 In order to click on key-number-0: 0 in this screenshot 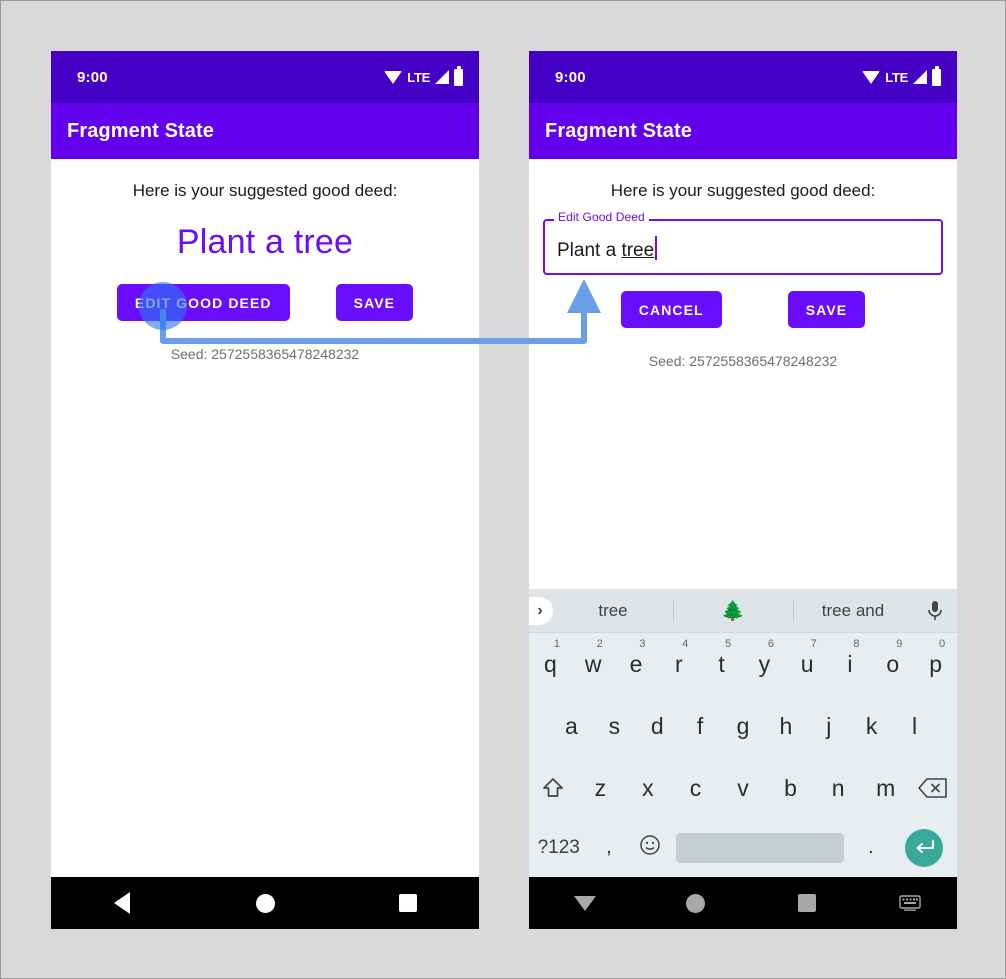, I will do `click(942, 643)`.